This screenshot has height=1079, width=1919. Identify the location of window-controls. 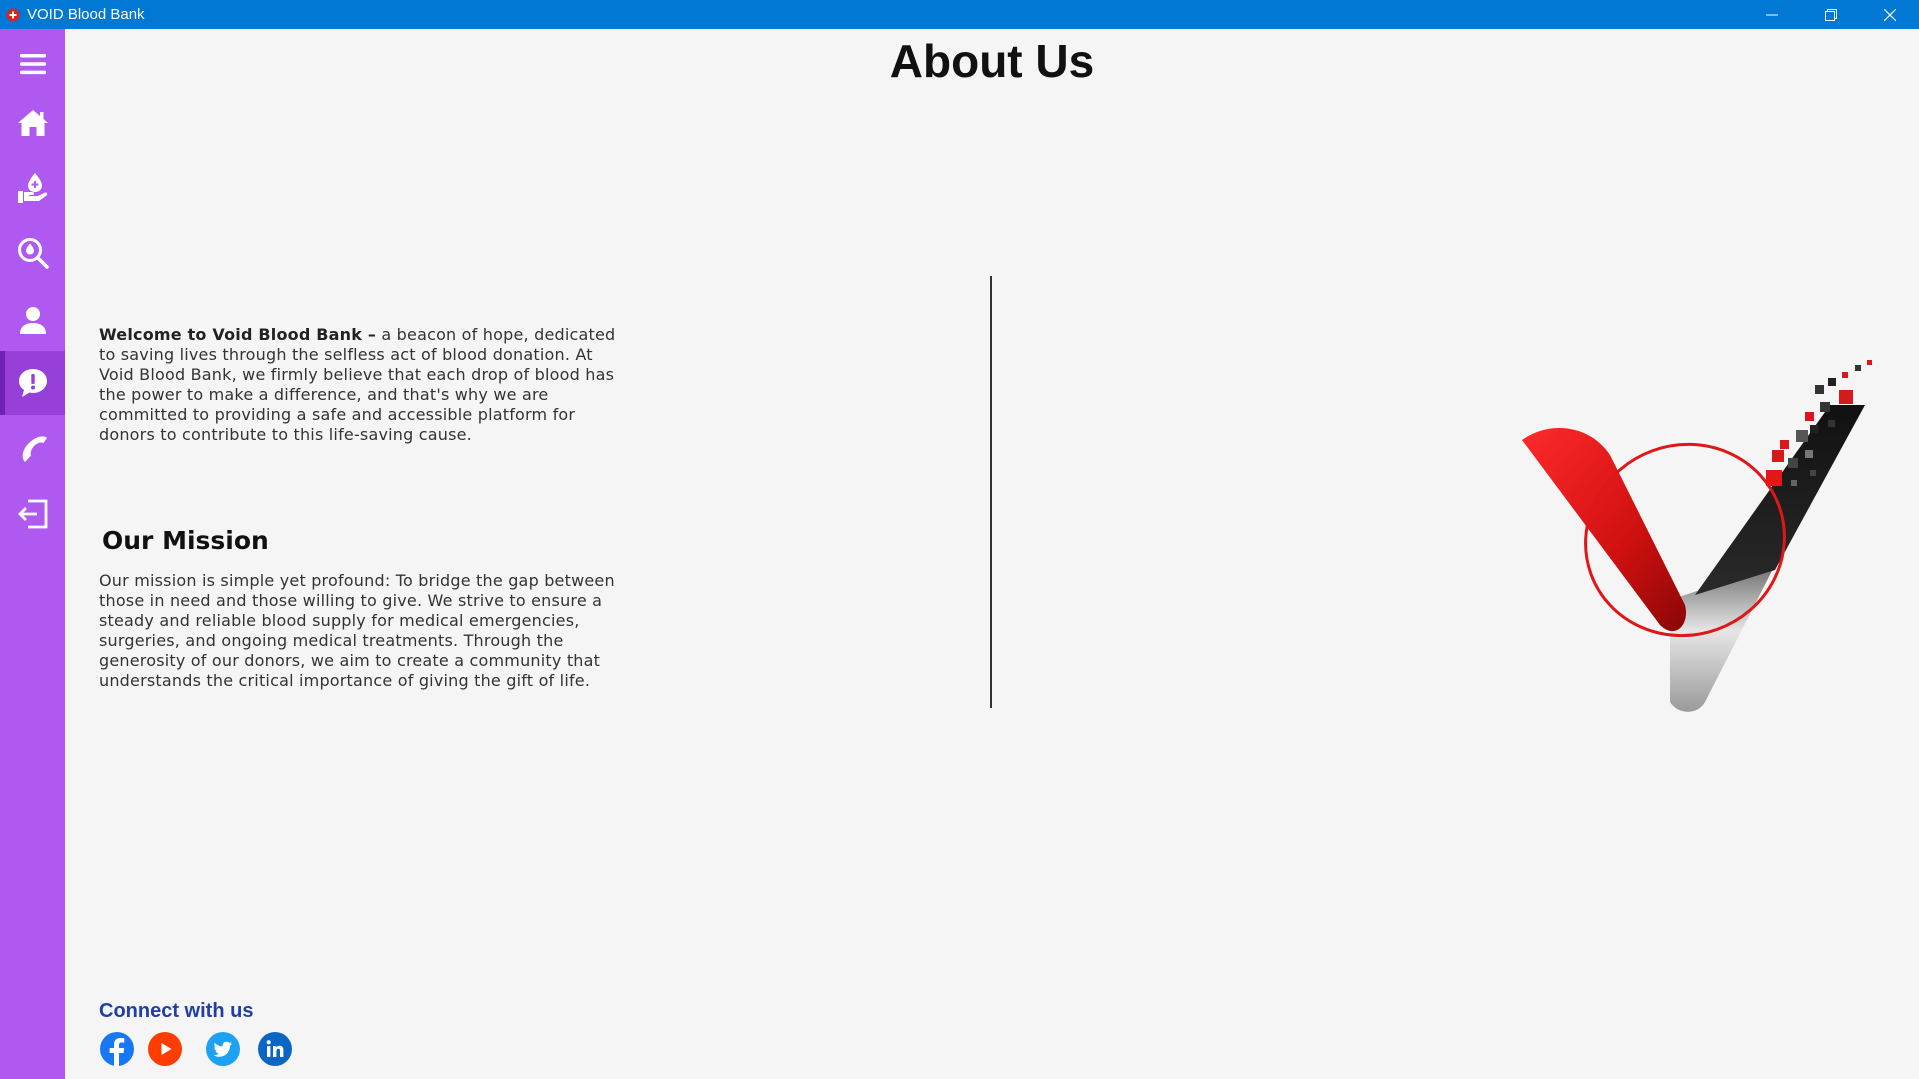
(1830, 14).